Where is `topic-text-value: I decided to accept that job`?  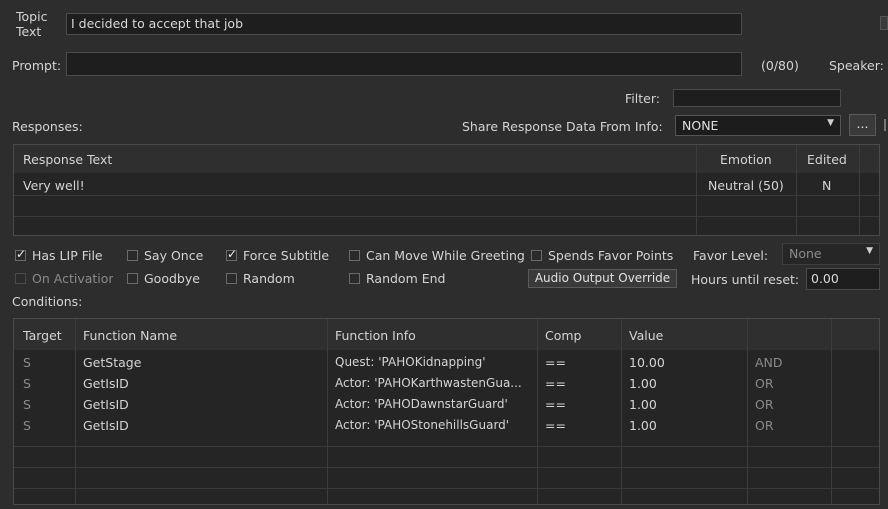 topic-text-value: I decided to accept that job is located at coordinates (157, 23).